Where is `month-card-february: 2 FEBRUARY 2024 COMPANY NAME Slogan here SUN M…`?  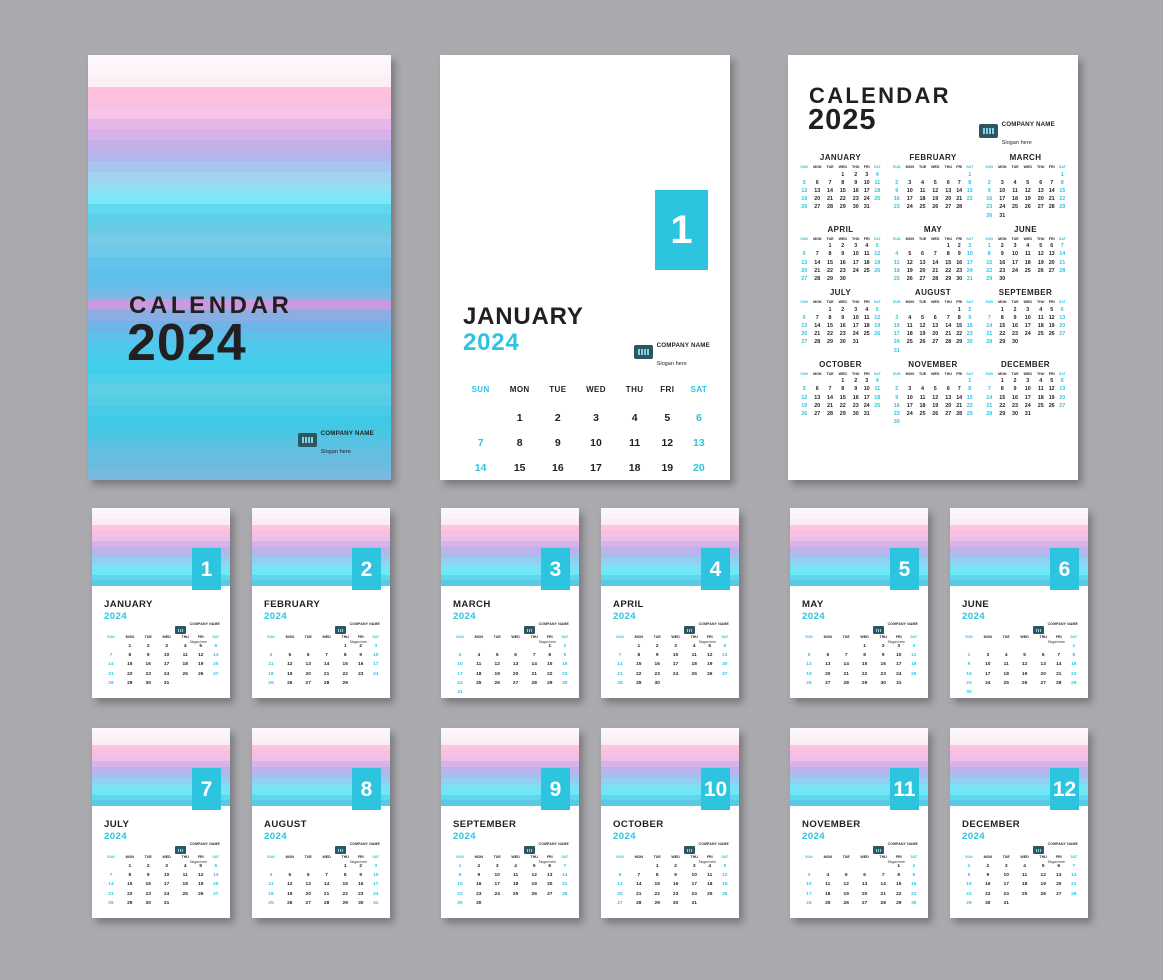
month-card-february: 2 FEBRUARY 2024 COMPANY NAME Slogan here SUN M… is located at coordinates (321, 603).